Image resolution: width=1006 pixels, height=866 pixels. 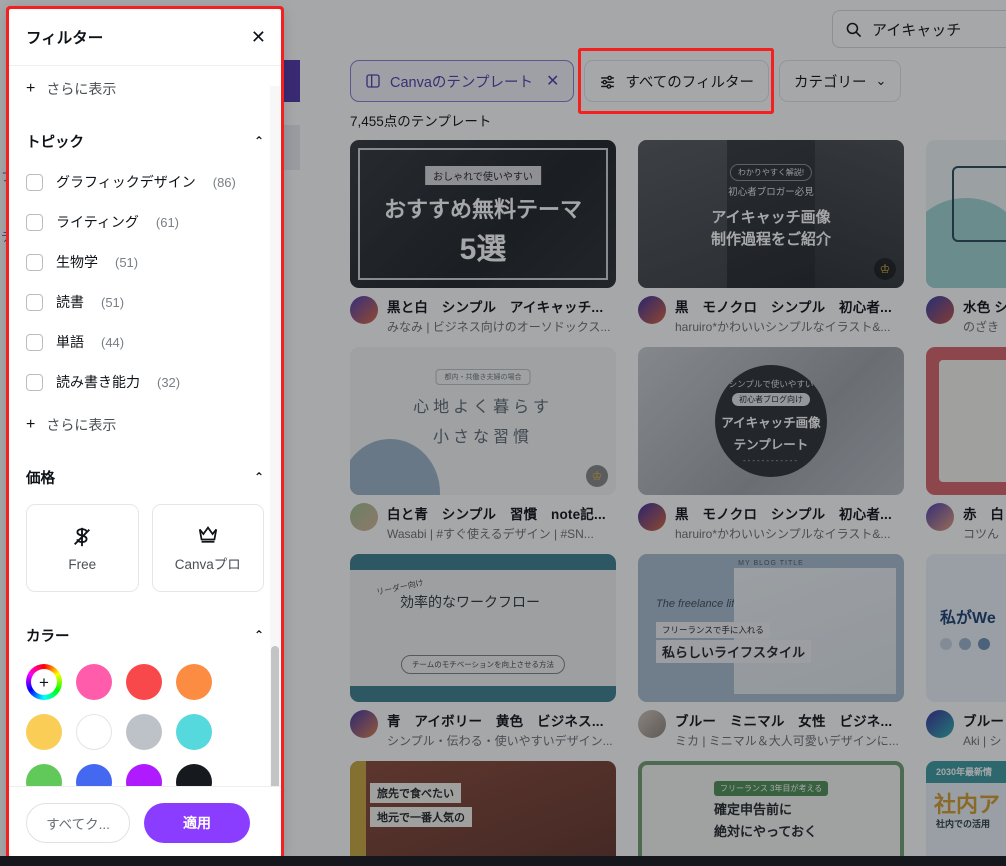 What do you see at coordinates (145, 635) in the screenshot?
I see `section-header-color: カラー ⌃` at bounding box center [145, 635].